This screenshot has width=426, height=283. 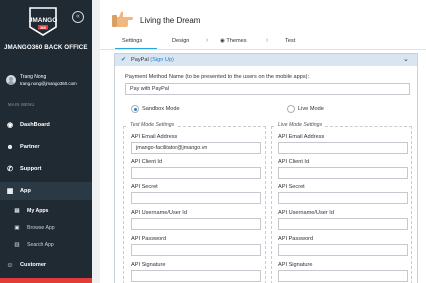 What do you see at coordinates (196, 148) in the screenshot?
I see `test-api-email-input: jmango-facilitator@jmango.vn` at bounding box center [196, 148].